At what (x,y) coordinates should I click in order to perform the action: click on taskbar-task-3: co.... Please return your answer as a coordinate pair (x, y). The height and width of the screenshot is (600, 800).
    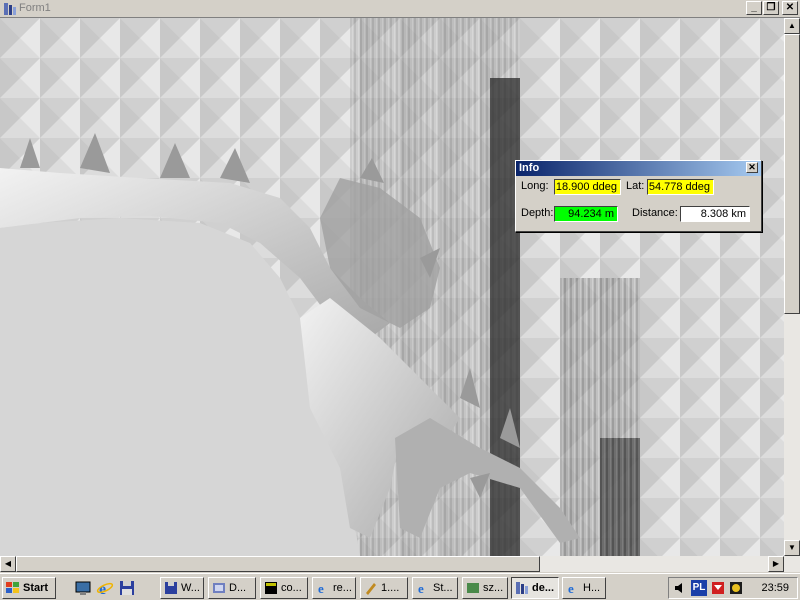
    Looking at the image, I should click on (284, 588).